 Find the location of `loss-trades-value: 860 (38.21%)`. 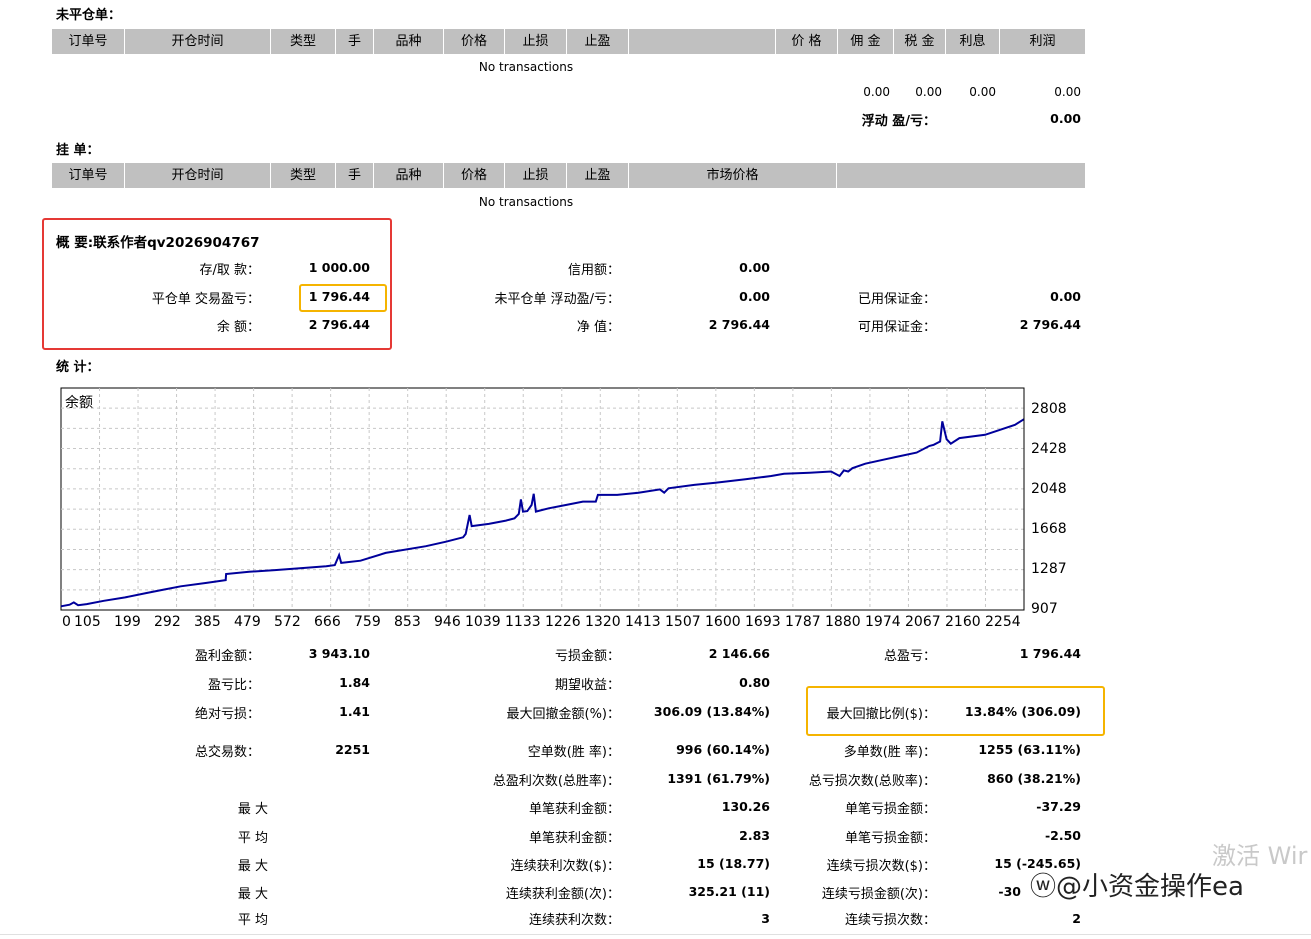

loss-trades-value: 860 (38.21%) is located at coordinates (1034, 778).